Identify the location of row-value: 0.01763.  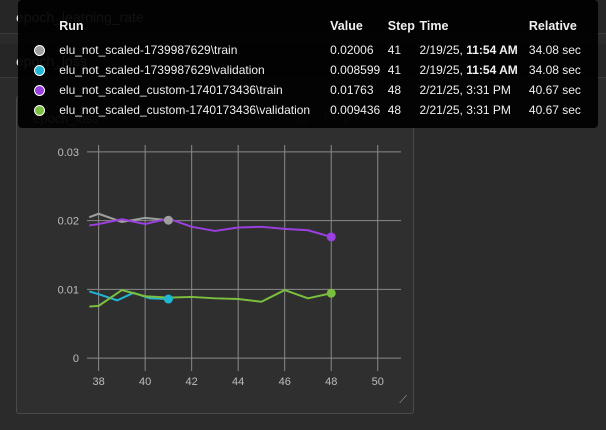
(352, 90).